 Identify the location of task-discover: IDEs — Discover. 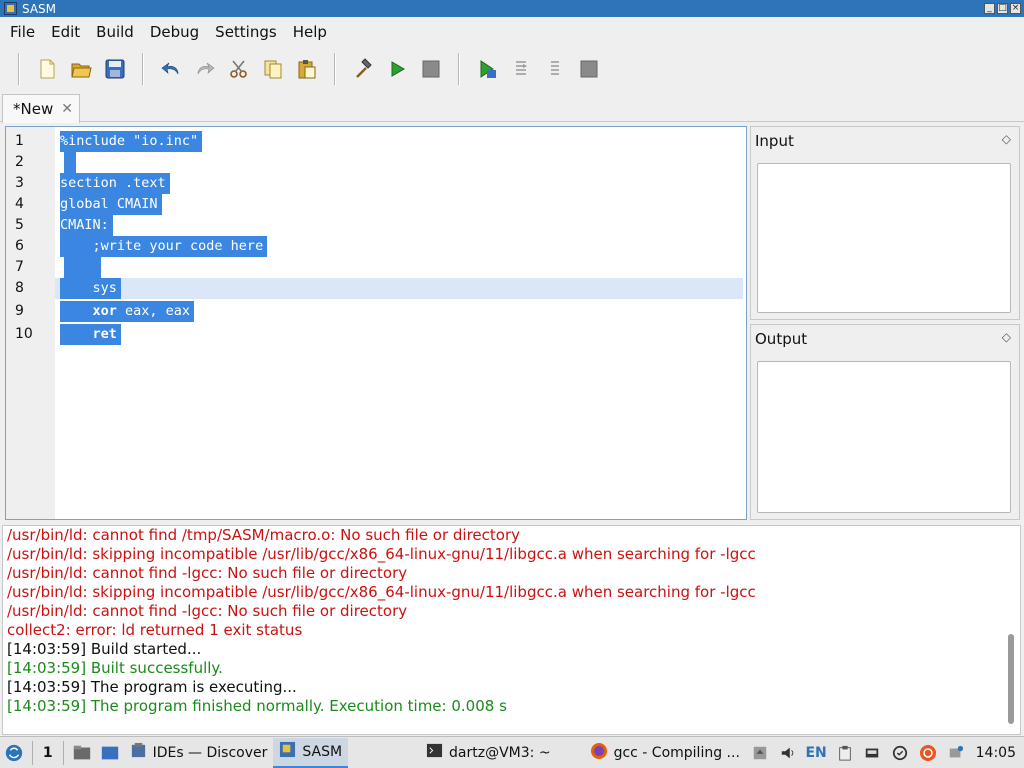
(199, 753).